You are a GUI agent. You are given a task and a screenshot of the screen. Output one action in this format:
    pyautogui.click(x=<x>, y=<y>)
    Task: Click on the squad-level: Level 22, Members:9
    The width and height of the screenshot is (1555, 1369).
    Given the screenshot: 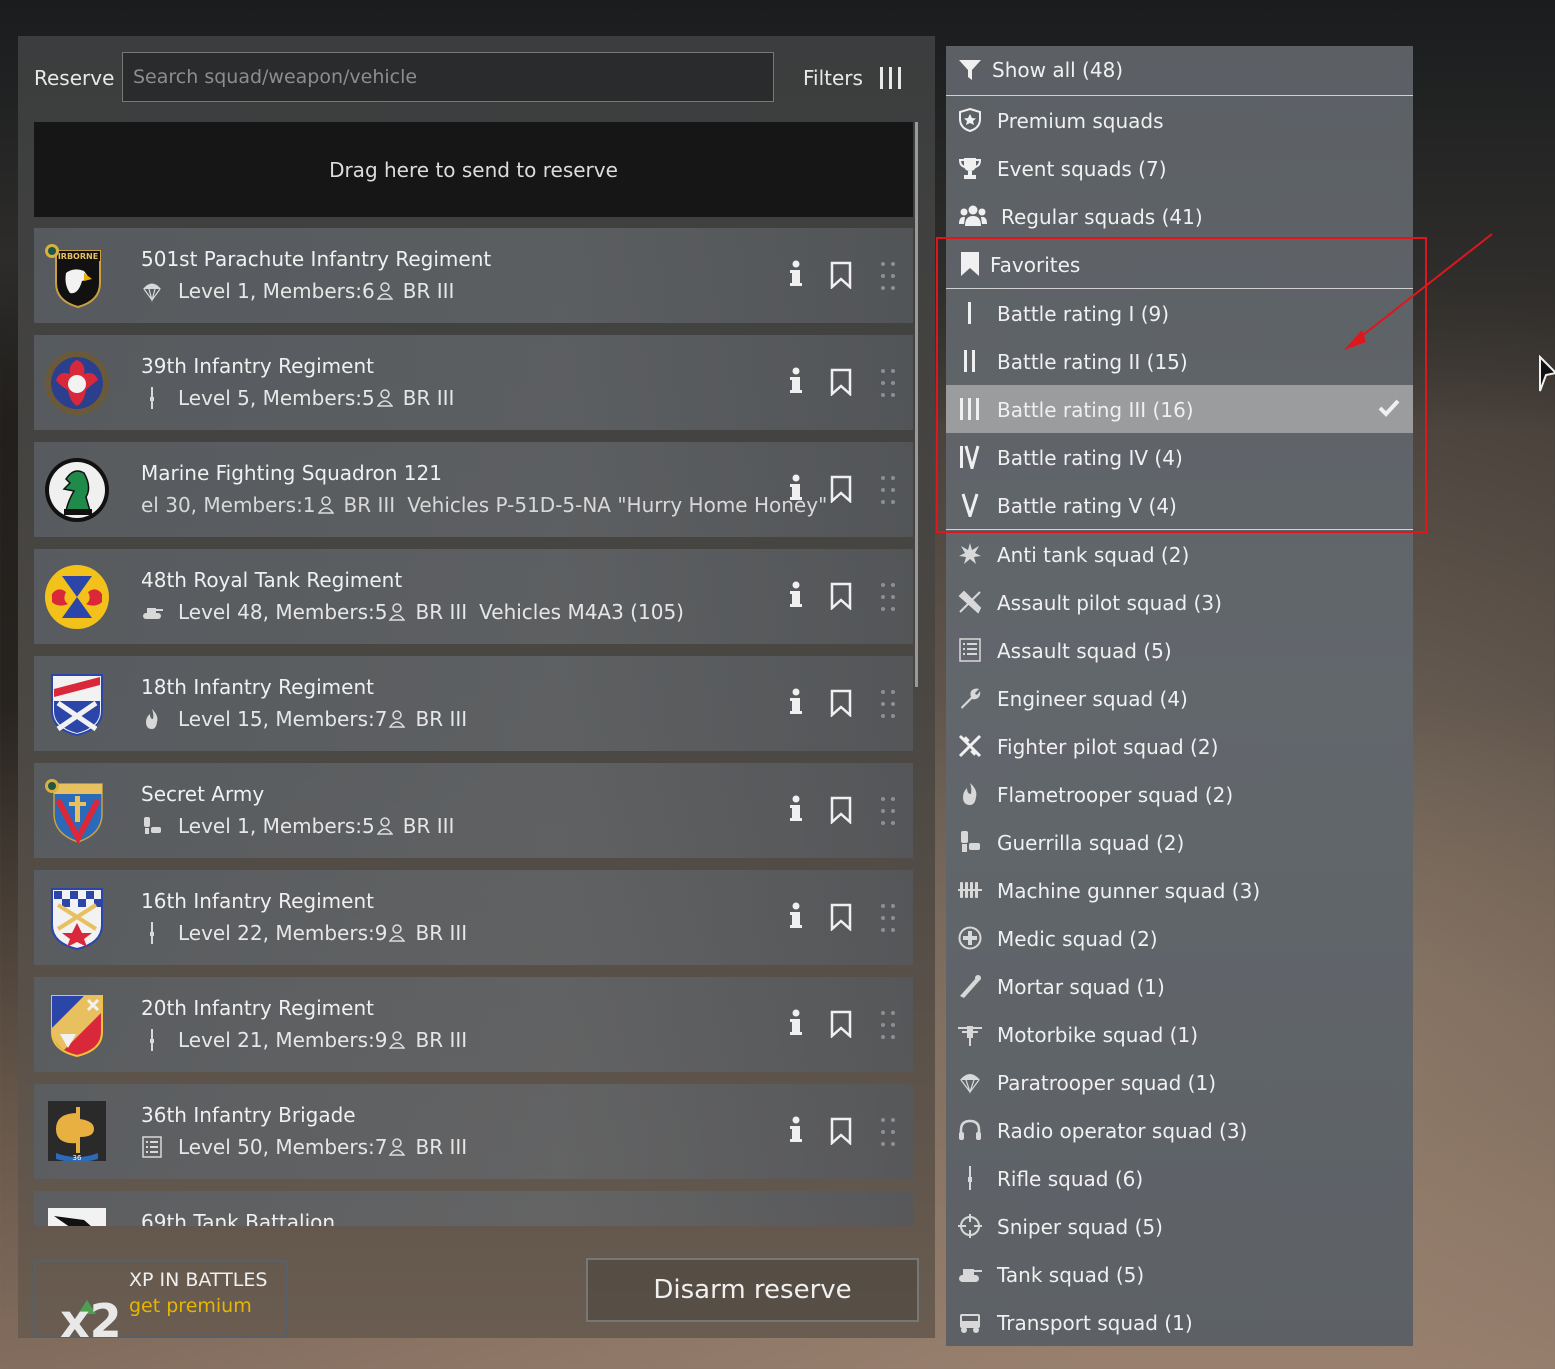 What is the action you would take?
    pyautogui.click(x=283, y=933)
    